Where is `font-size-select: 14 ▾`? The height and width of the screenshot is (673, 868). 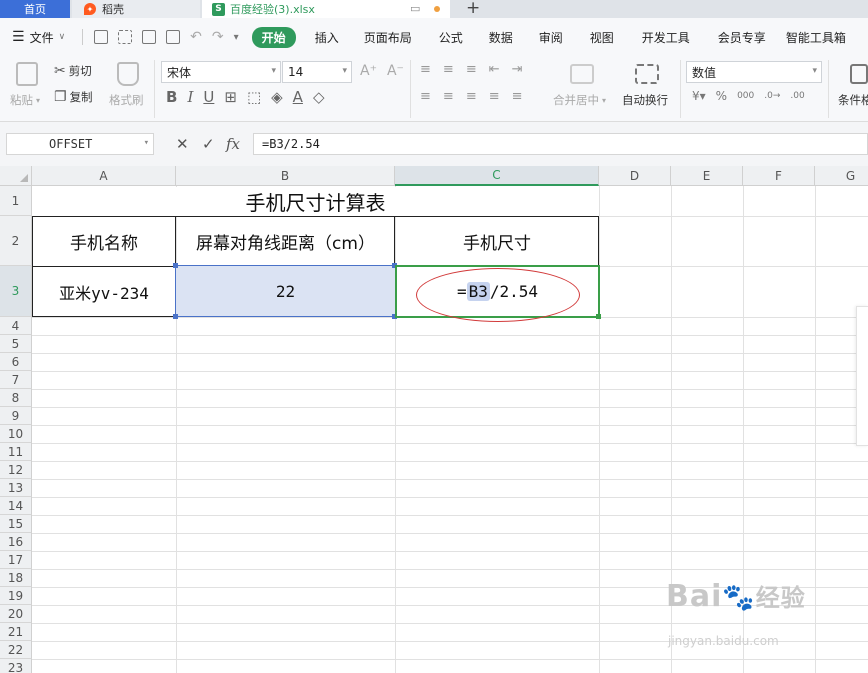
font-size-select: 14 ▾ is located at coordinates (317, 72).